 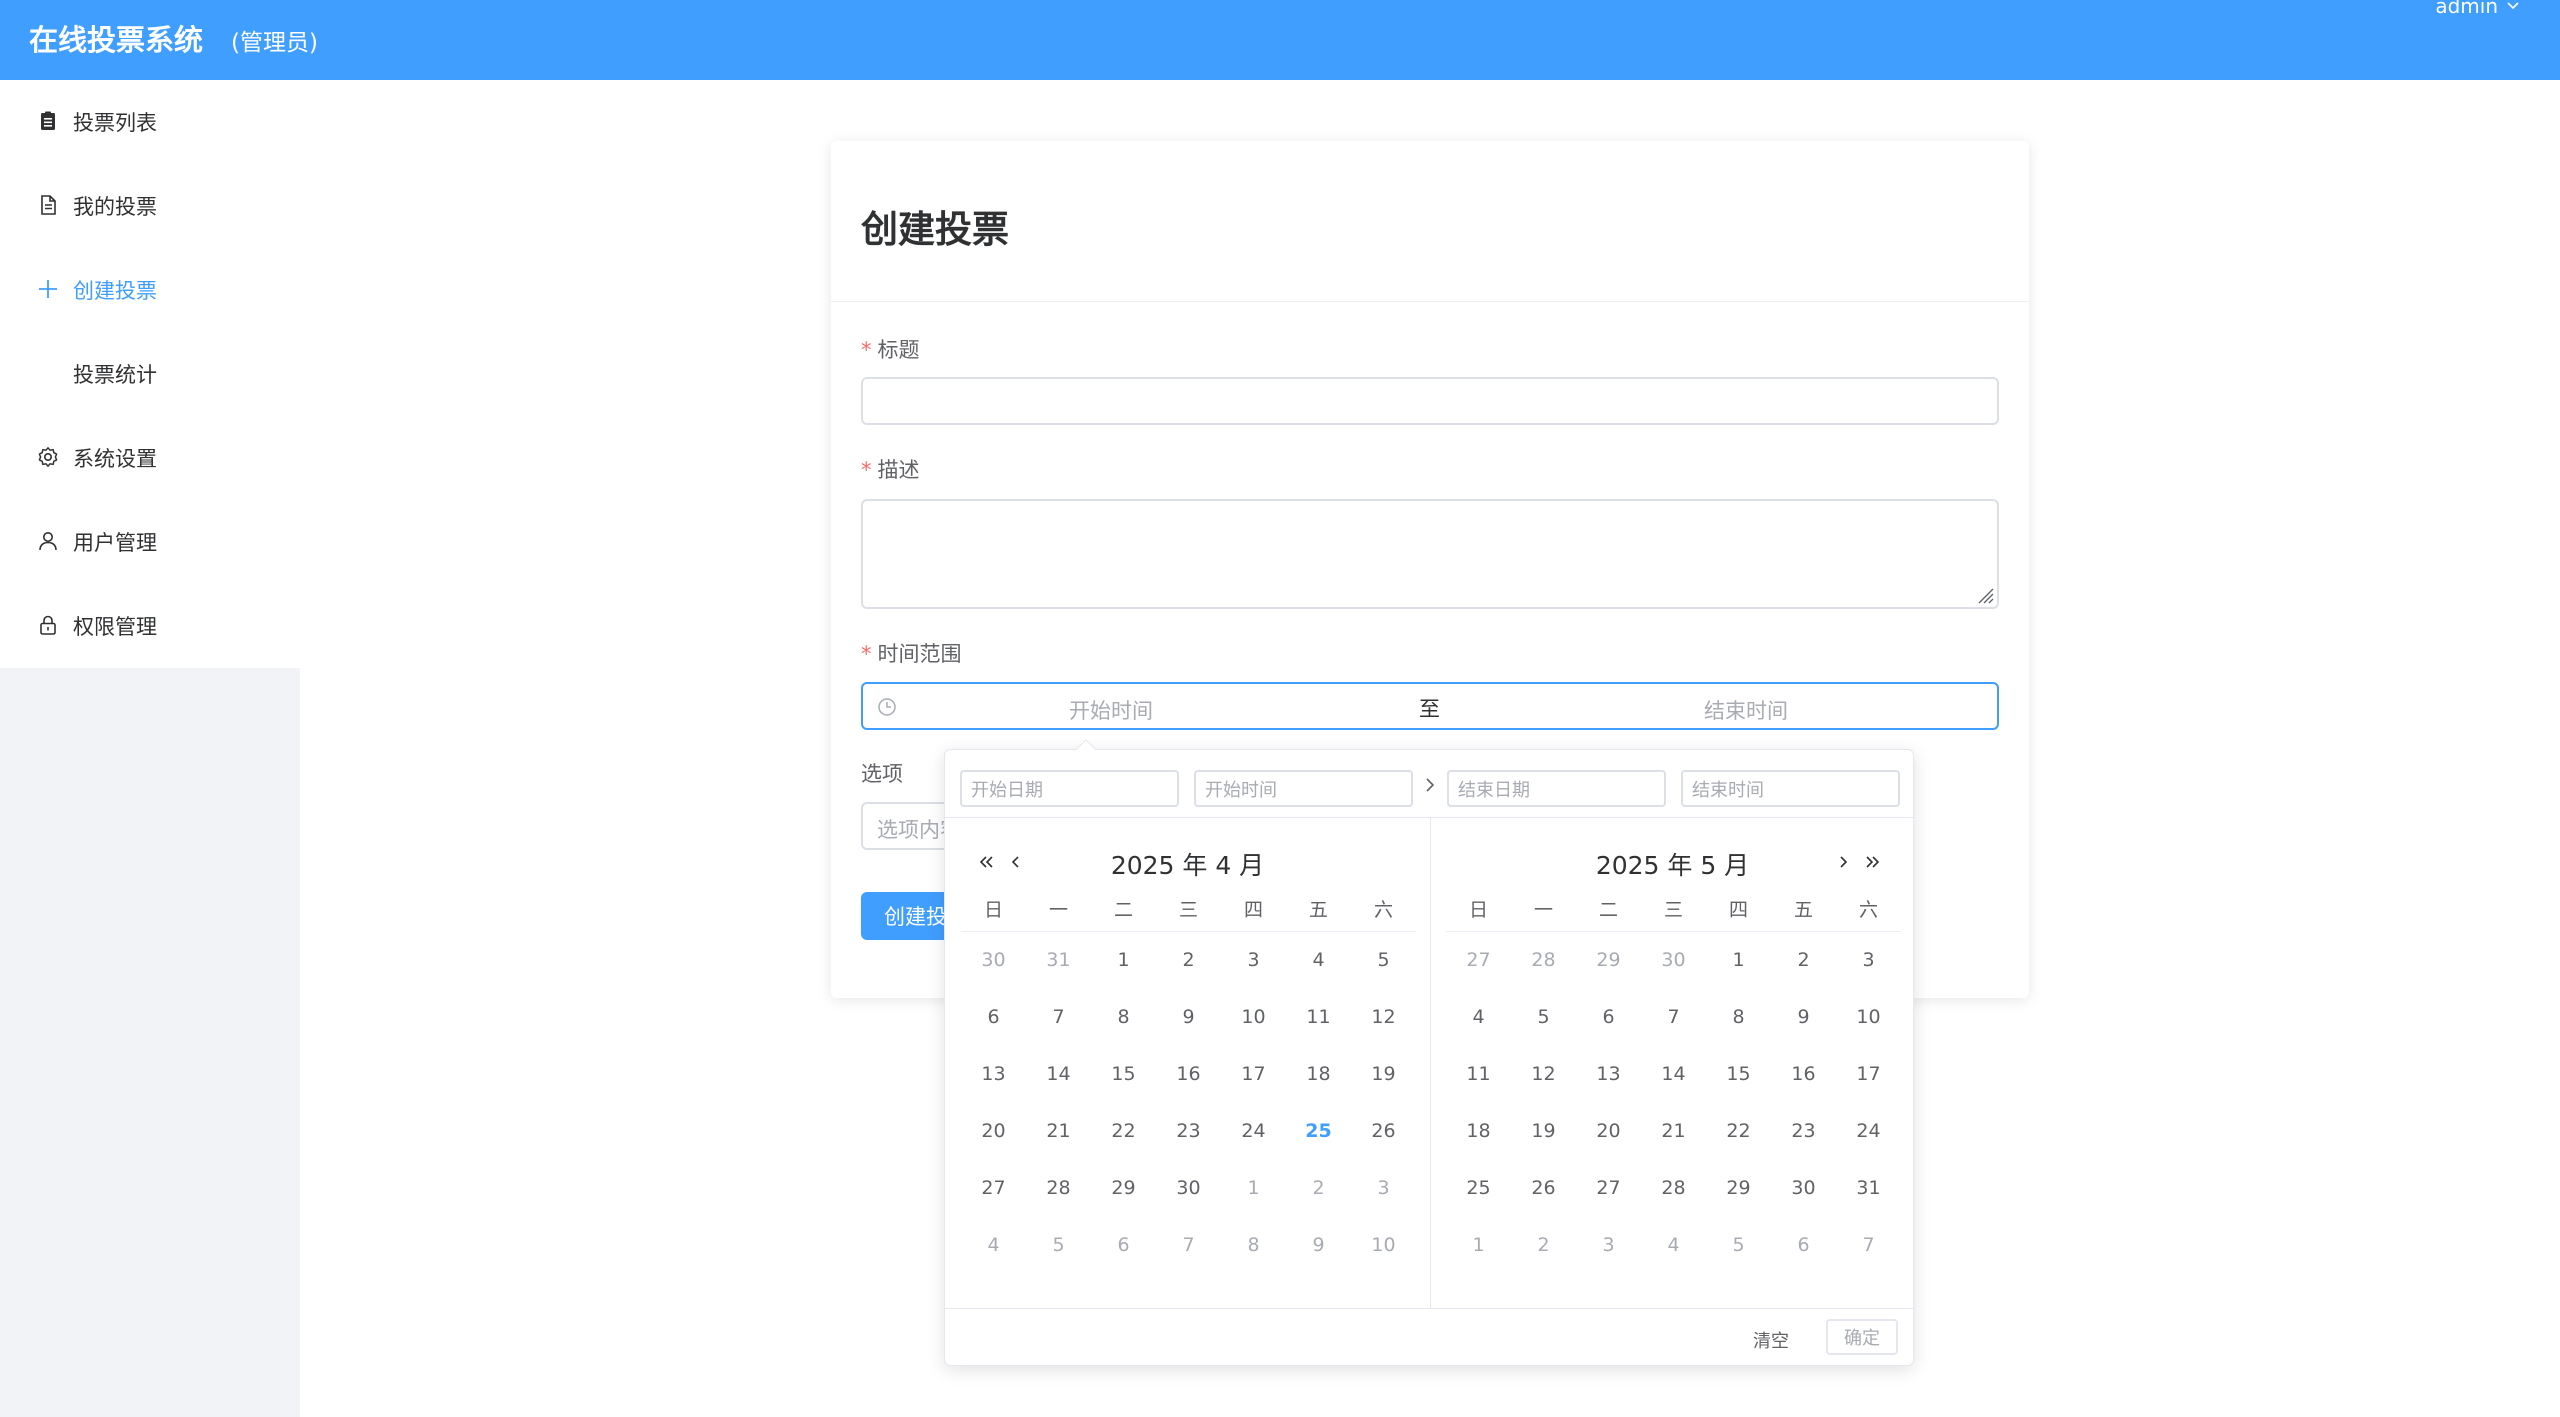 I want to click on title-input, so click(x=1430, y=401).